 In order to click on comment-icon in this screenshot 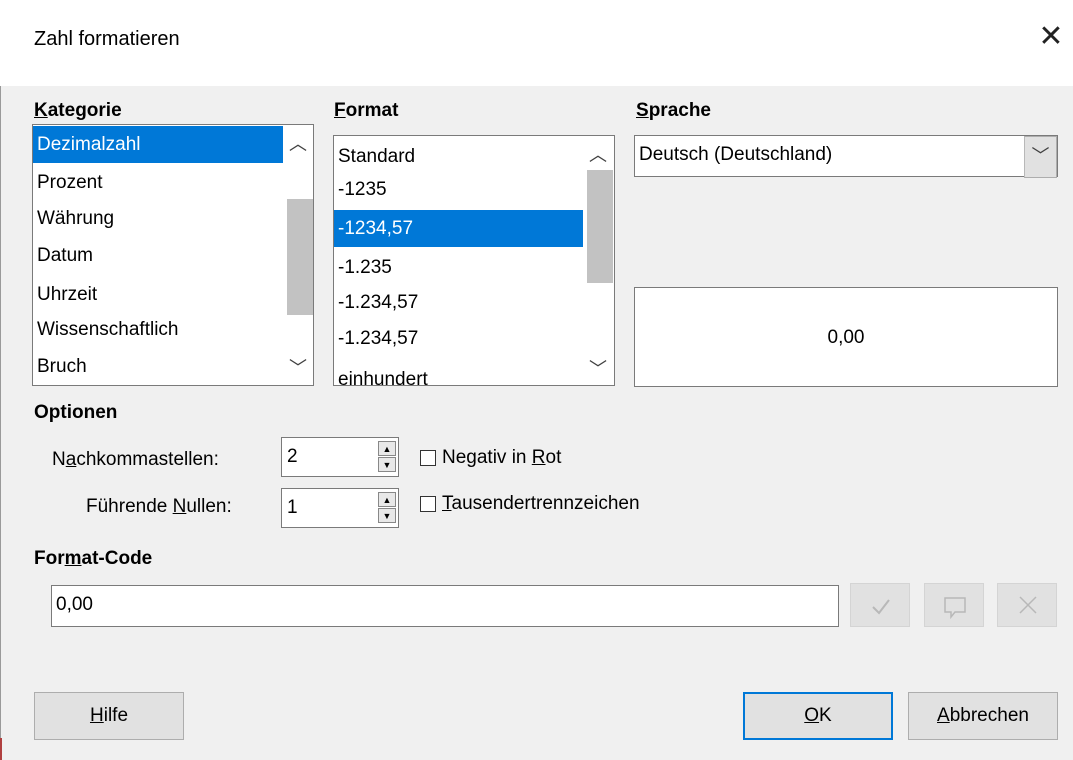, I will do `click(954, 605)`.